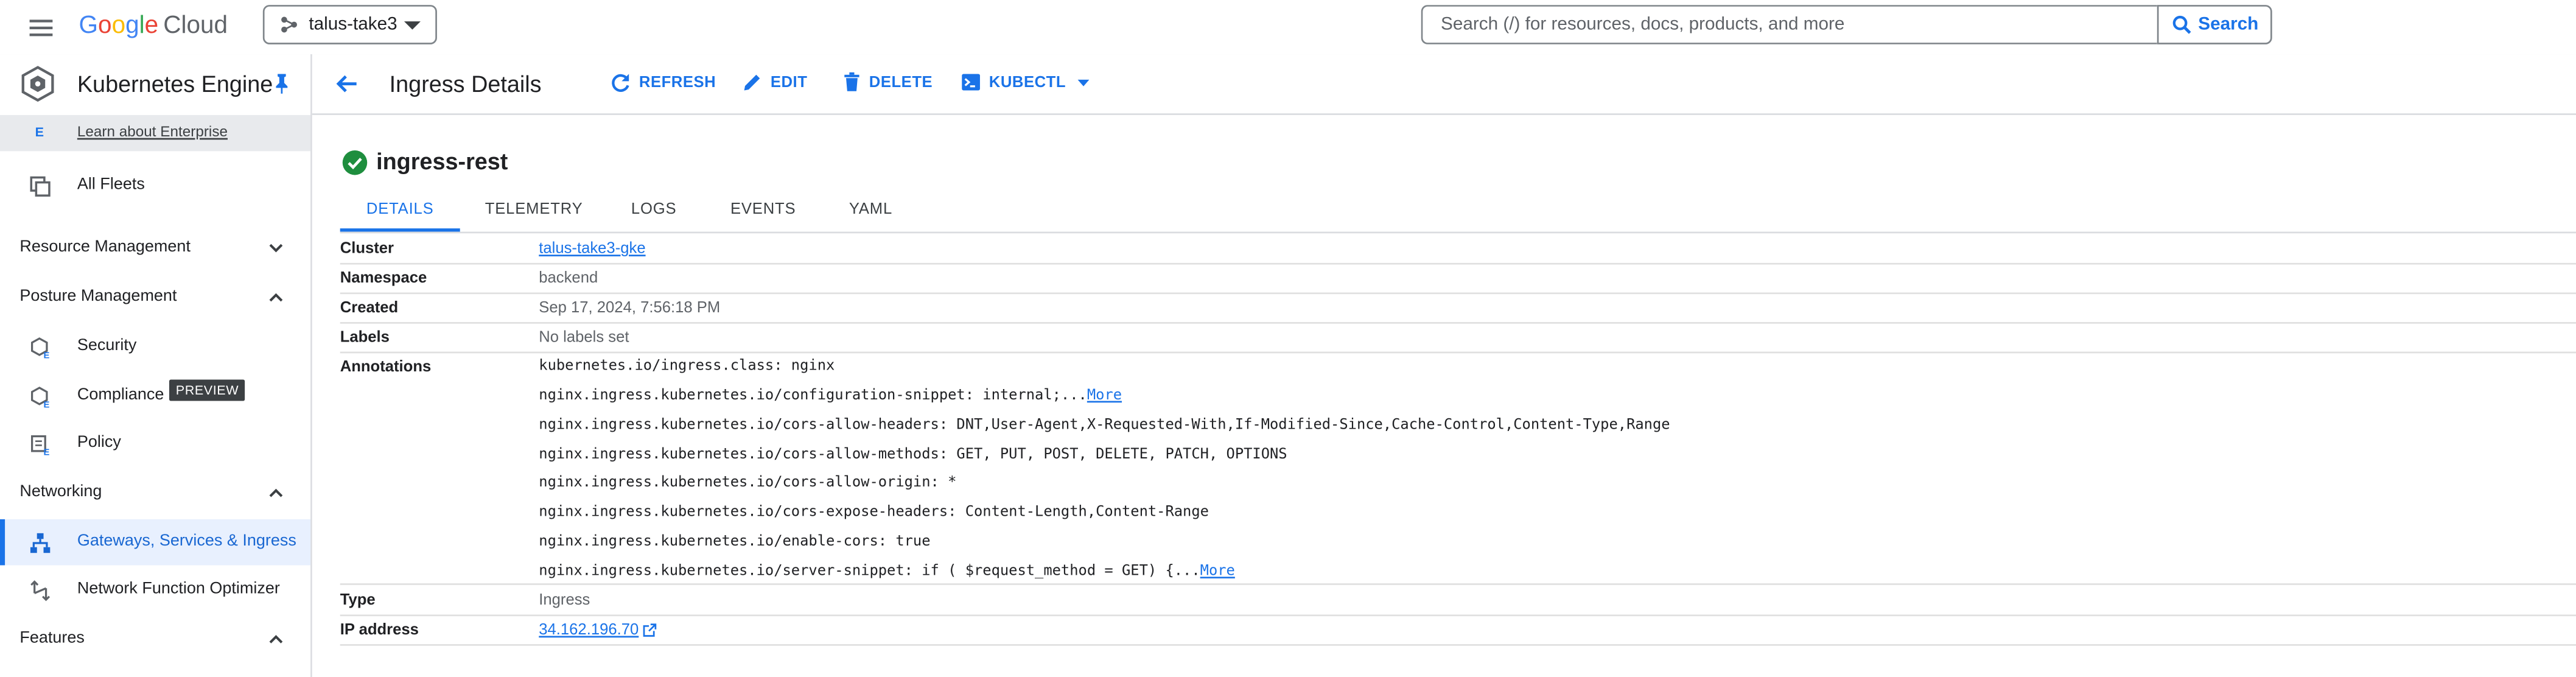 The height and width of the screenshot is (677, 2576). What do you see at coordinates (99, 442) in the screenshot?
I see `sidebar-item-label: Policy` at bounding box center [99, 442].